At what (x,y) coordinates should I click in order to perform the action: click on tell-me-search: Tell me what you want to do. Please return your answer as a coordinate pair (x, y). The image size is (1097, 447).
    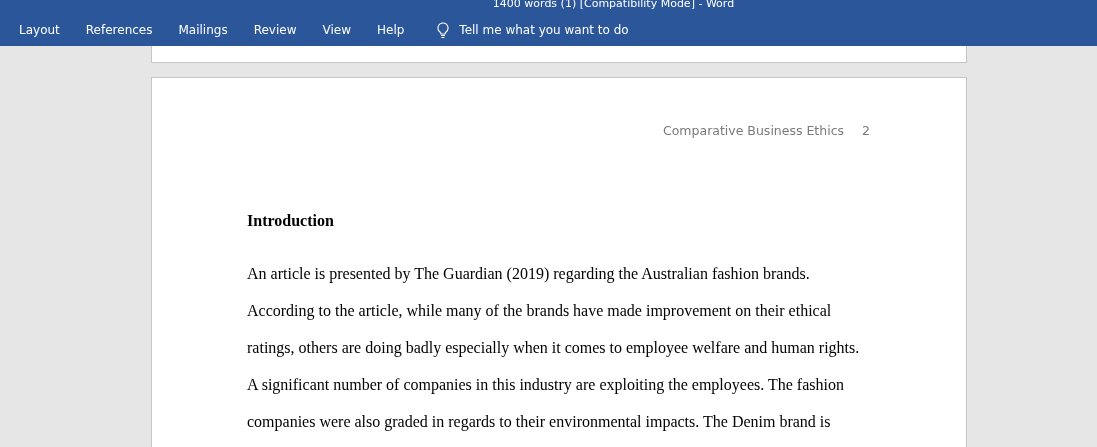
    Looking at the image, I should click on (544, 30).